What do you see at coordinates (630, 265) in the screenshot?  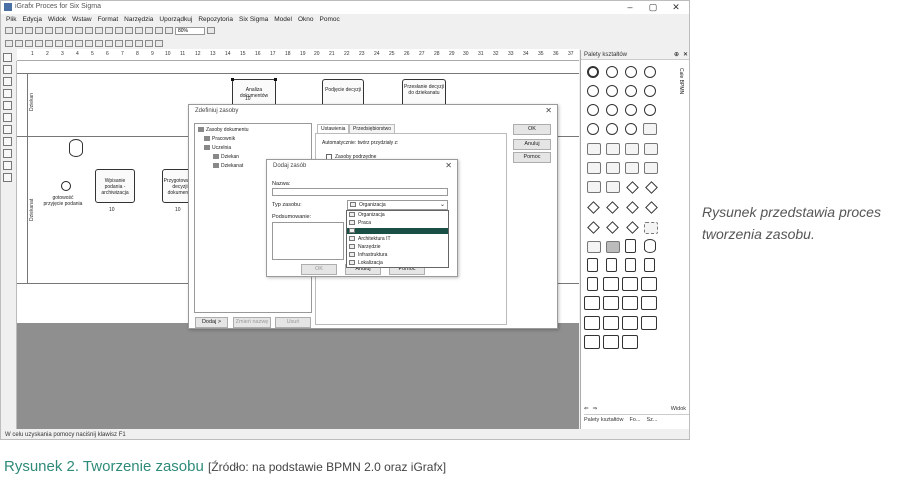 I see `data-collection-shape-icon` at bounding box center [630, 265].